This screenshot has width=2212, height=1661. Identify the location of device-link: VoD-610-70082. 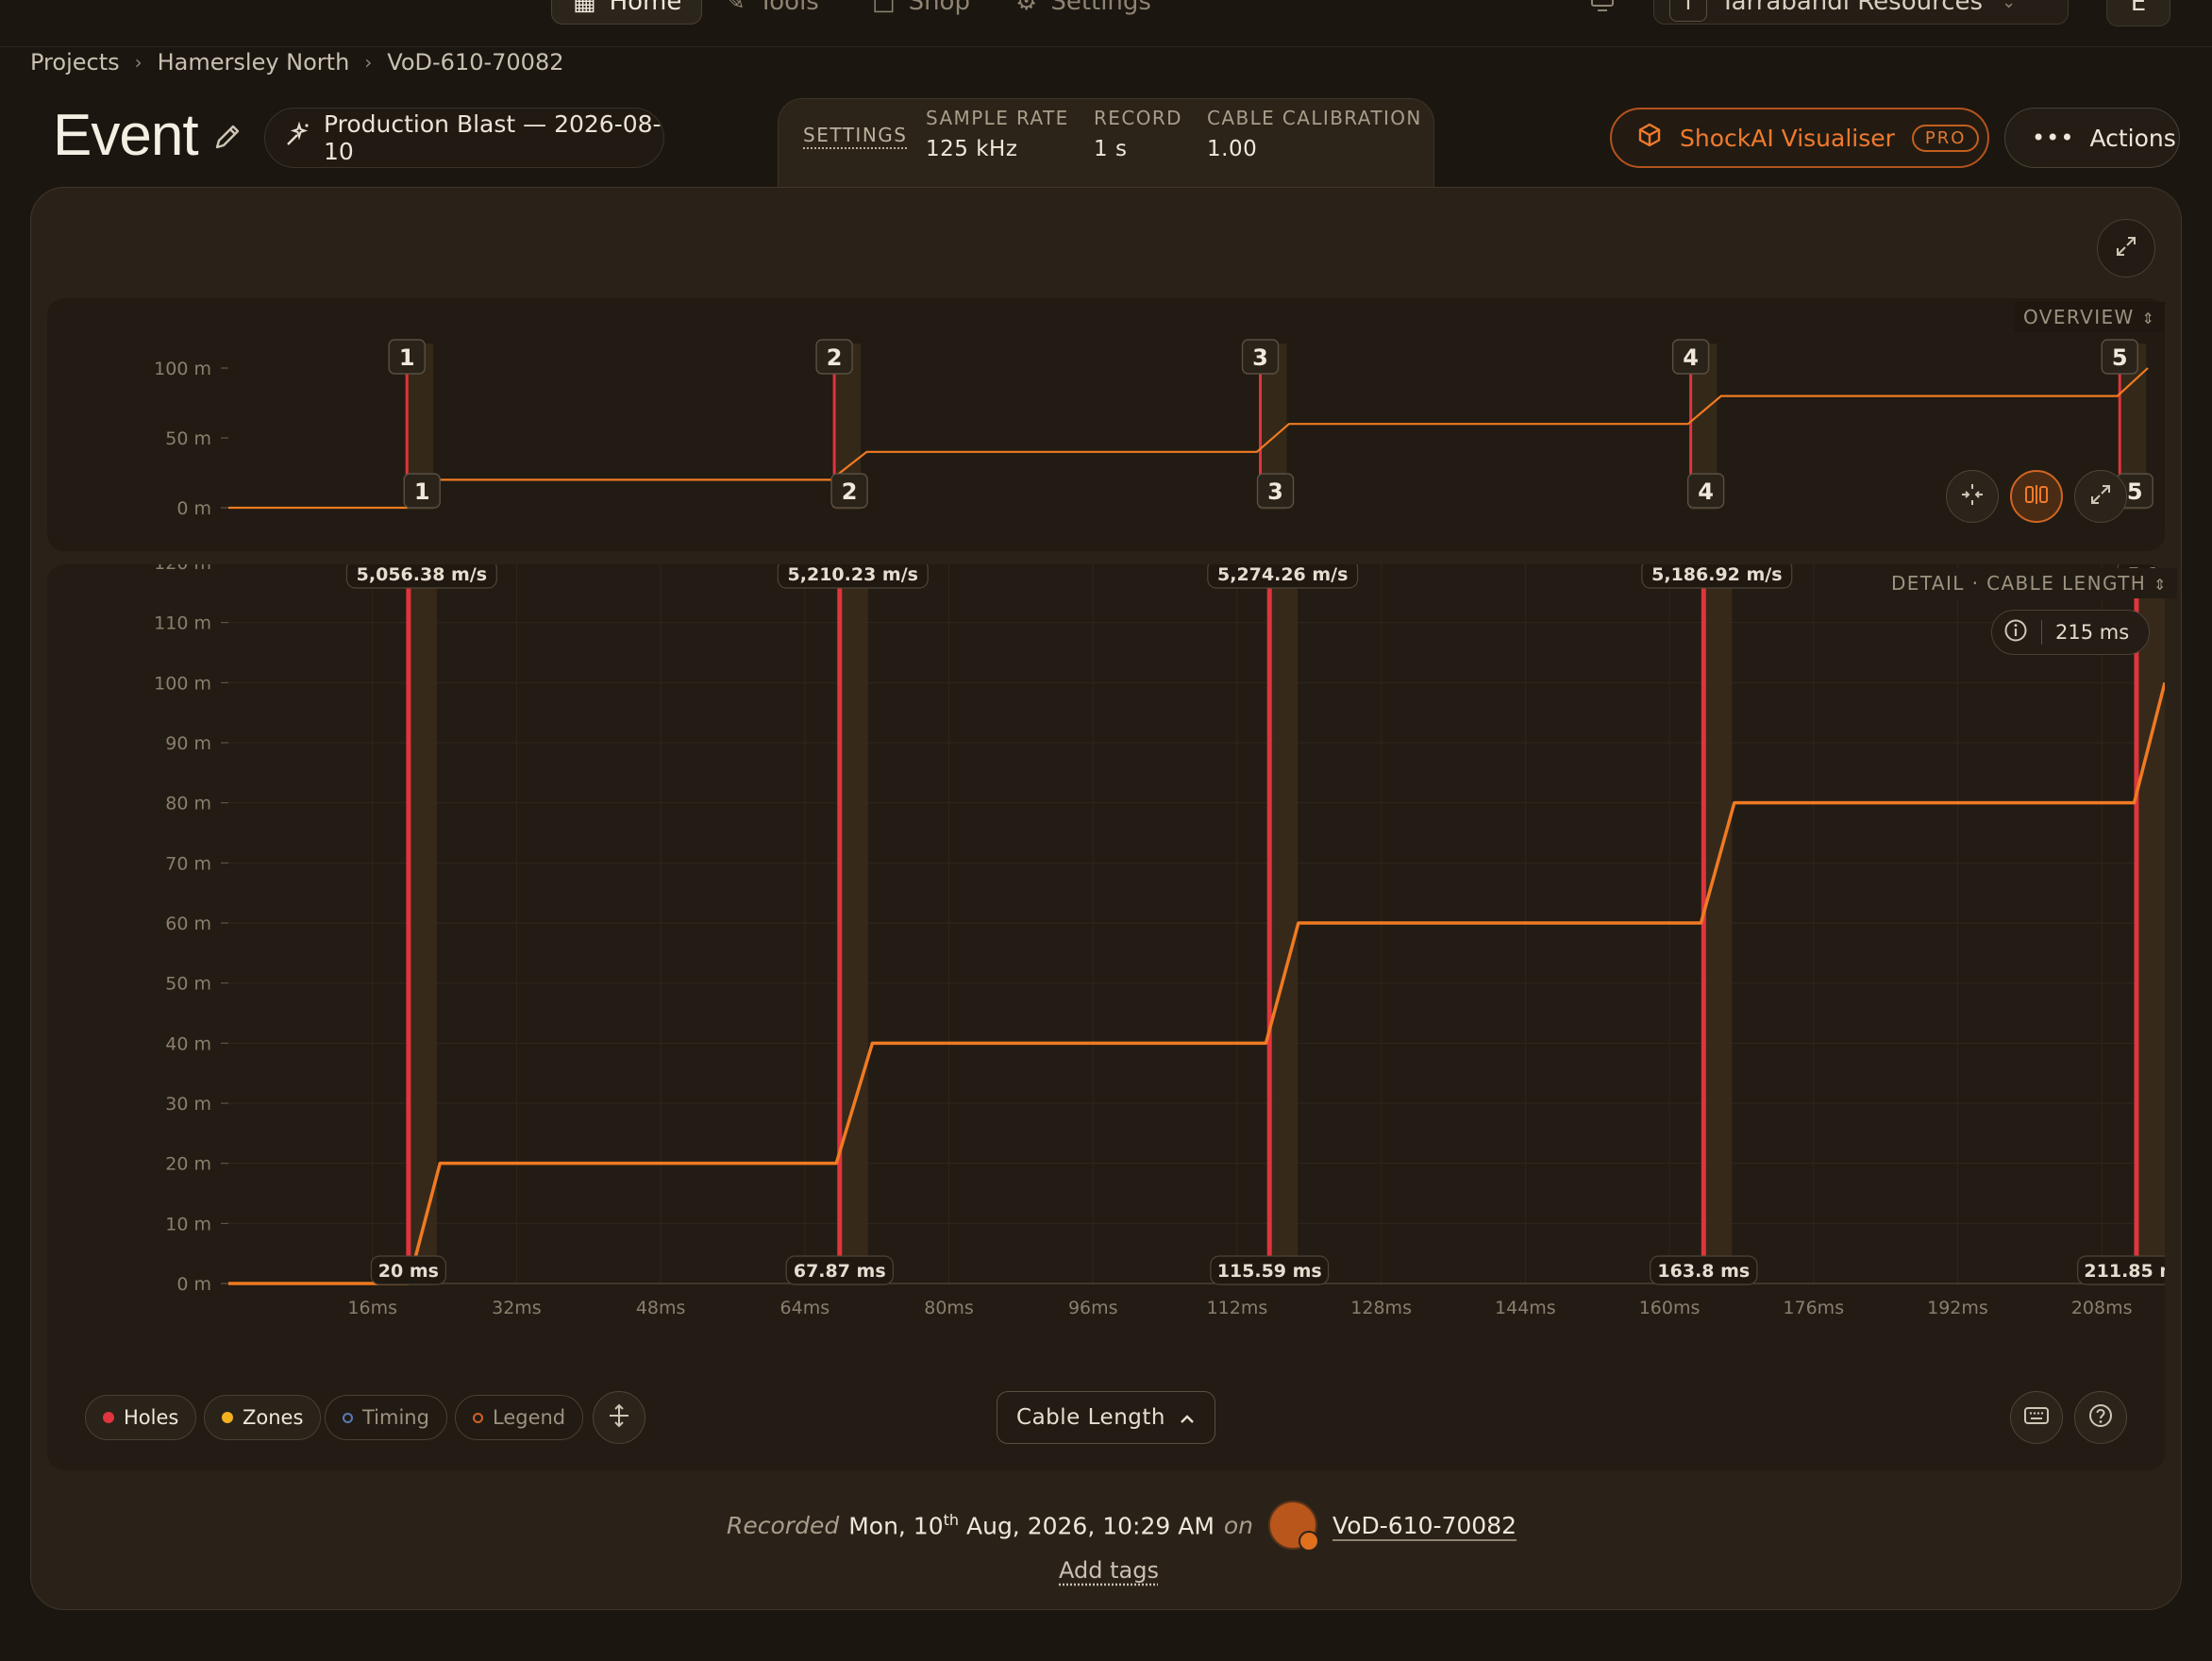
(1424, 1526).